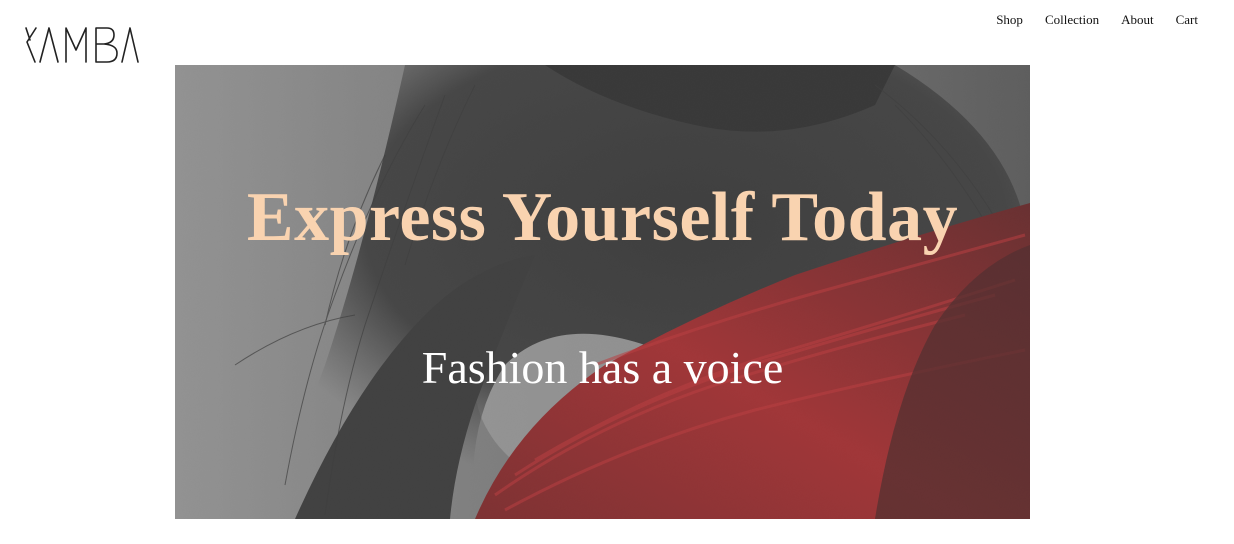 The width and height of the screenshot is (1234, 544). I want to click on nav-shop: Shop, so click(1009, 20).